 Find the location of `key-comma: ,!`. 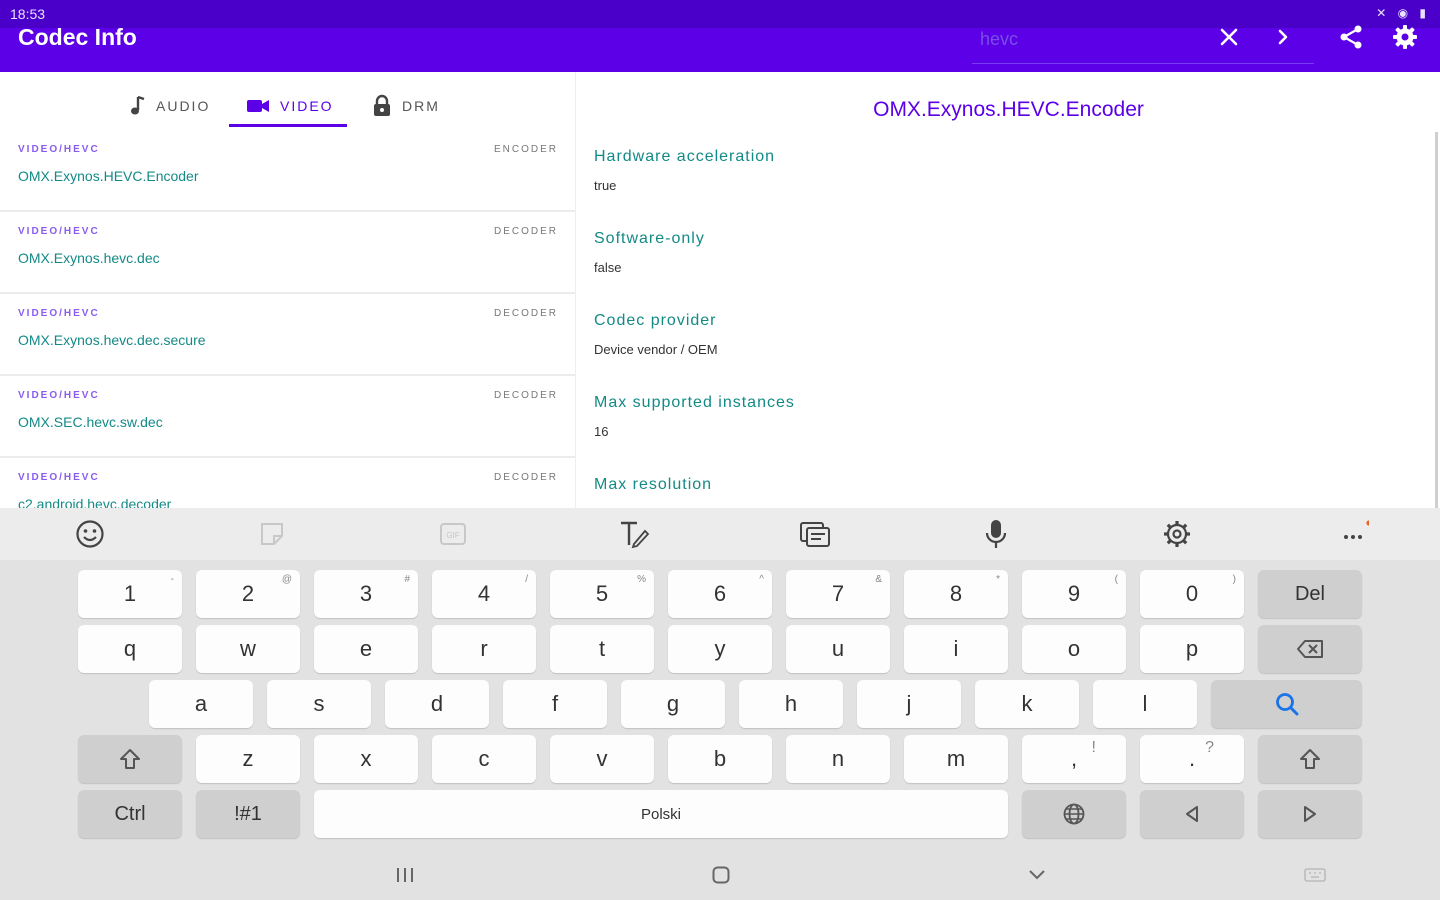

key-comma: ,! is located at coordinates (1074, 759).